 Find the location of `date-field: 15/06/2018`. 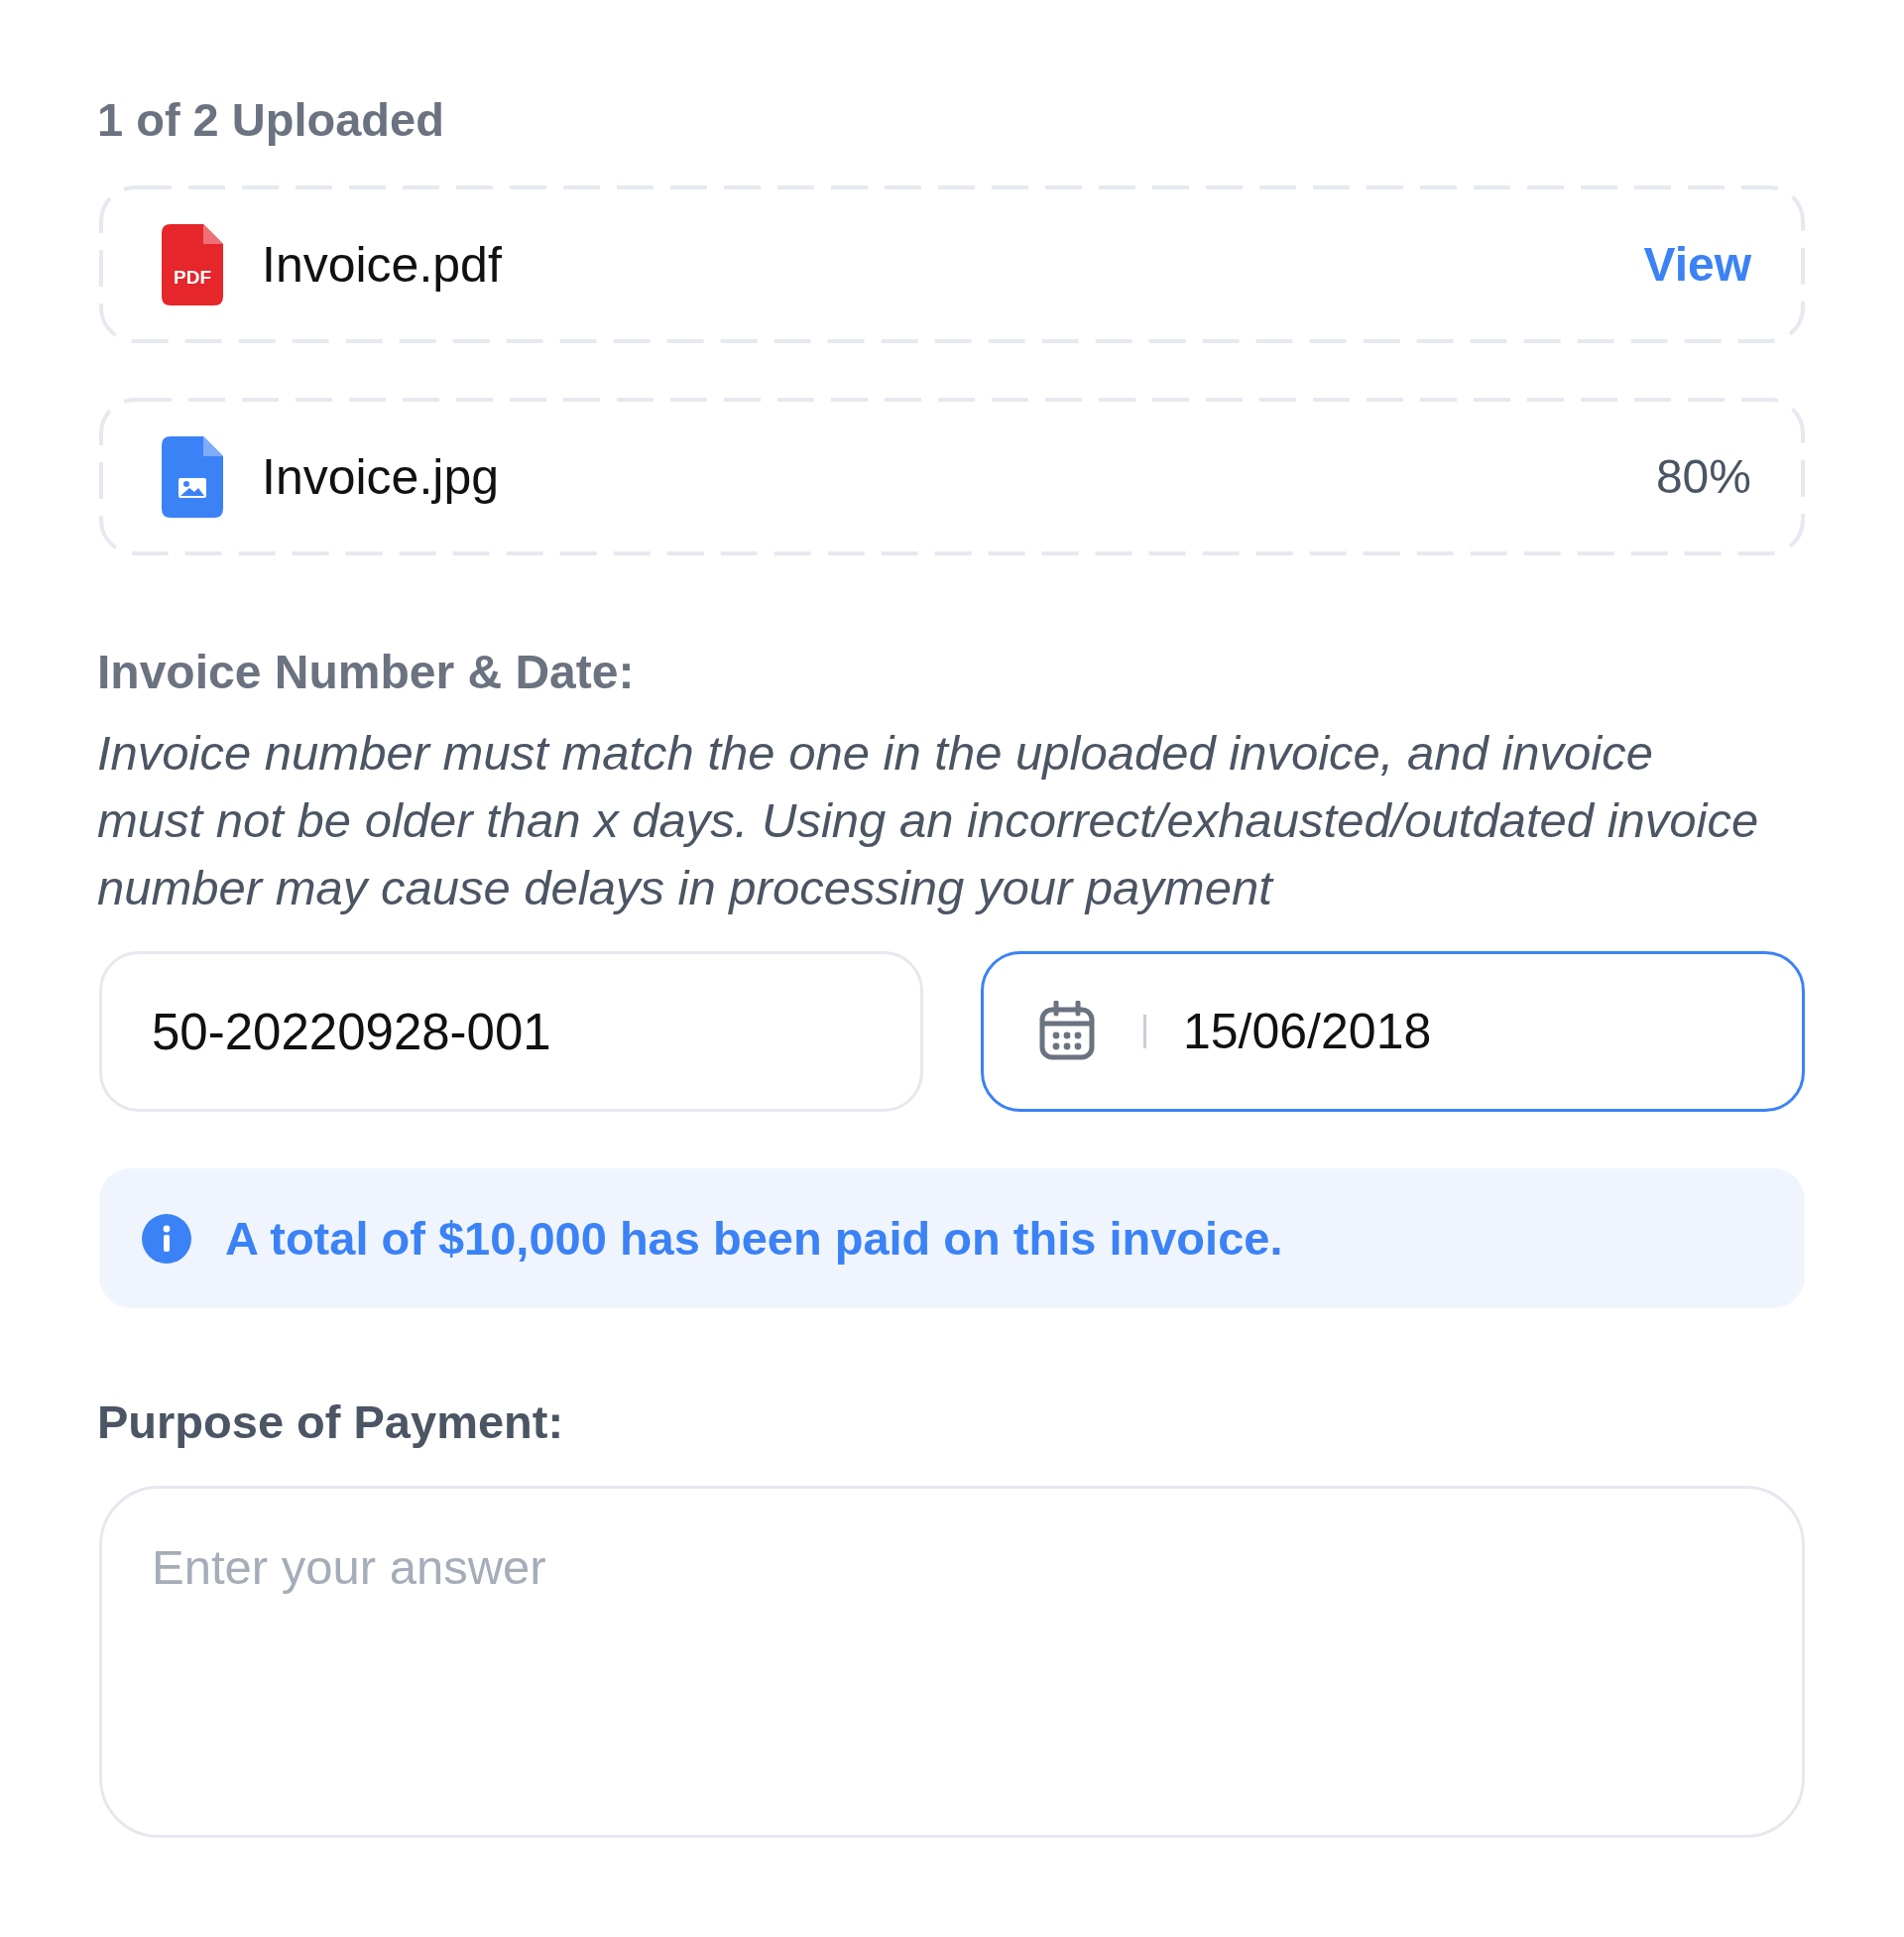

date-field: 15/06/2018 is located at coordinates (1393, 1031).